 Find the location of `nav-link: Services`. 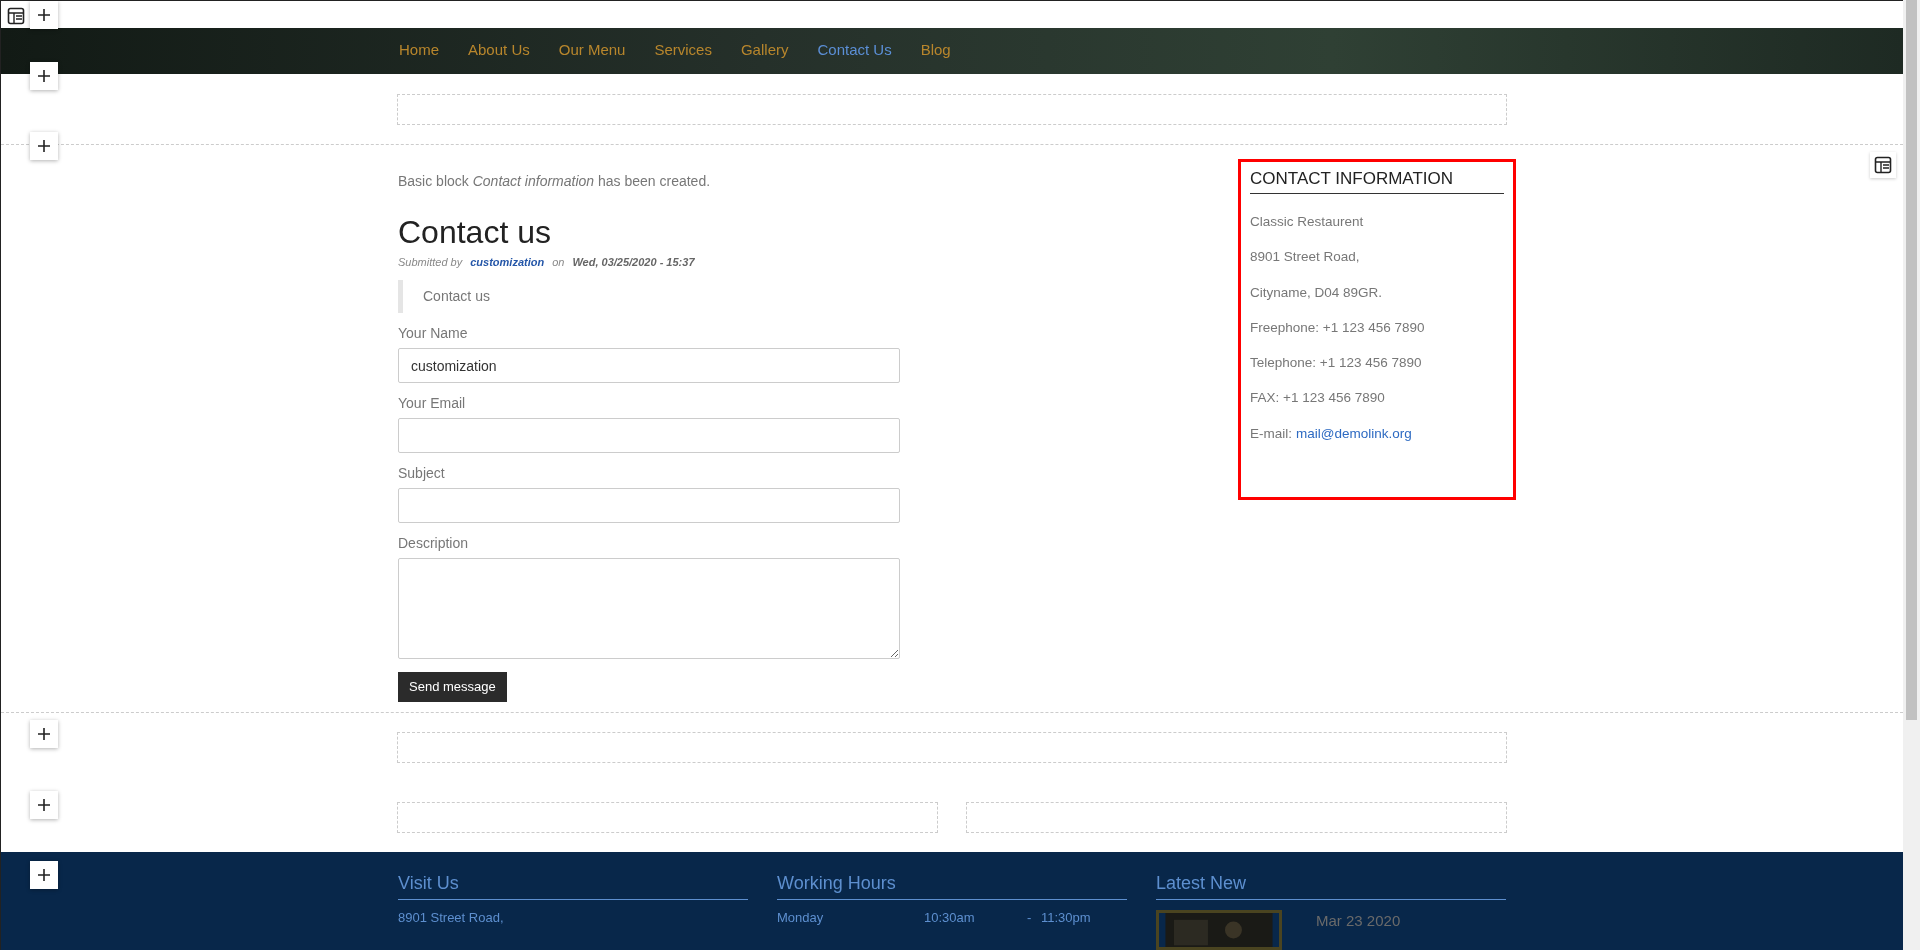

nav-link: Services is located at coordinates (683, 50).